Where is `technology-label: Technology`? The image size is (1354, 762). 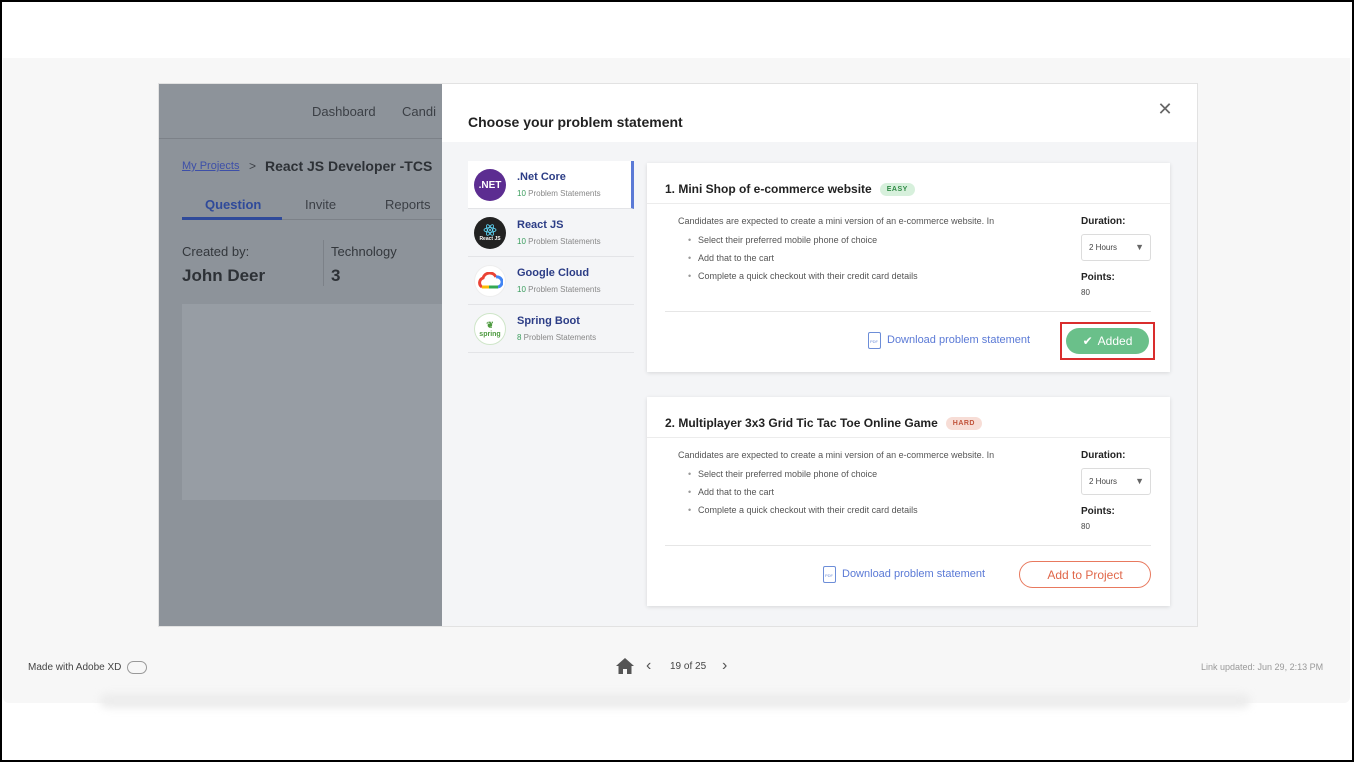 technology-label: Technology is located at coordinates (364, 251).